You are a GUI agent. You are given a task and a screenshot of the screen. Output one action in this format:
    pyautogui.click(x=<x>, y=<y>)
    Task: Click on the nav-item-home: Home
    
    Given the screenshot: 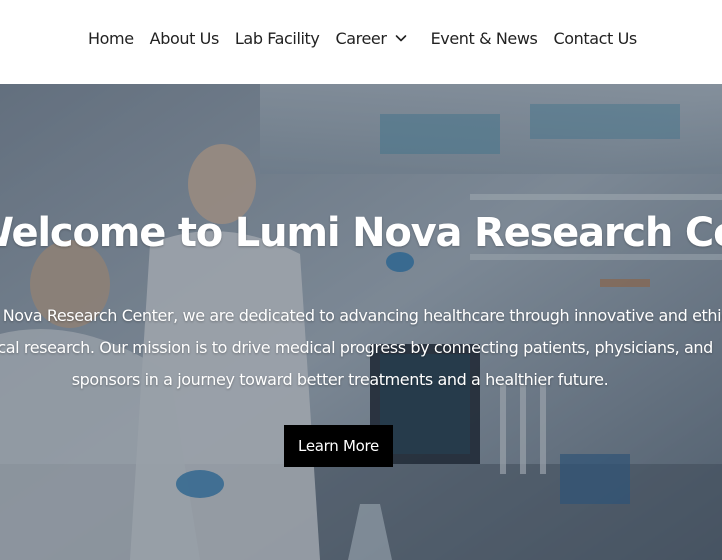 What is the action you would take?
    pyautogui.click(x=111, y=38)
    